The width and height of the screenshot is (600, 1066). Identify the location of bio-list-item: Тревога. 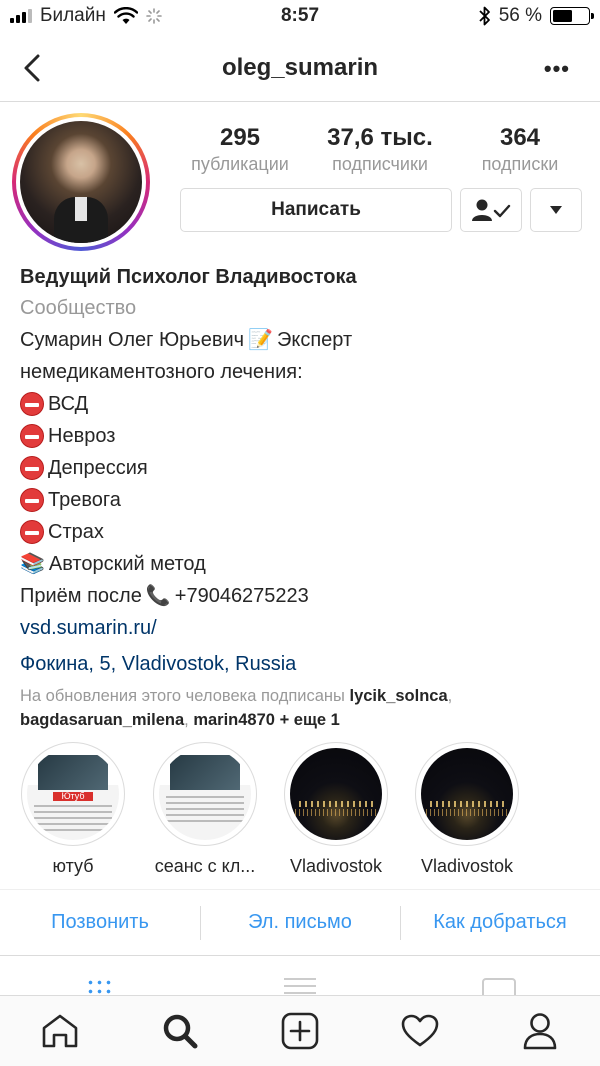
(305, 500).